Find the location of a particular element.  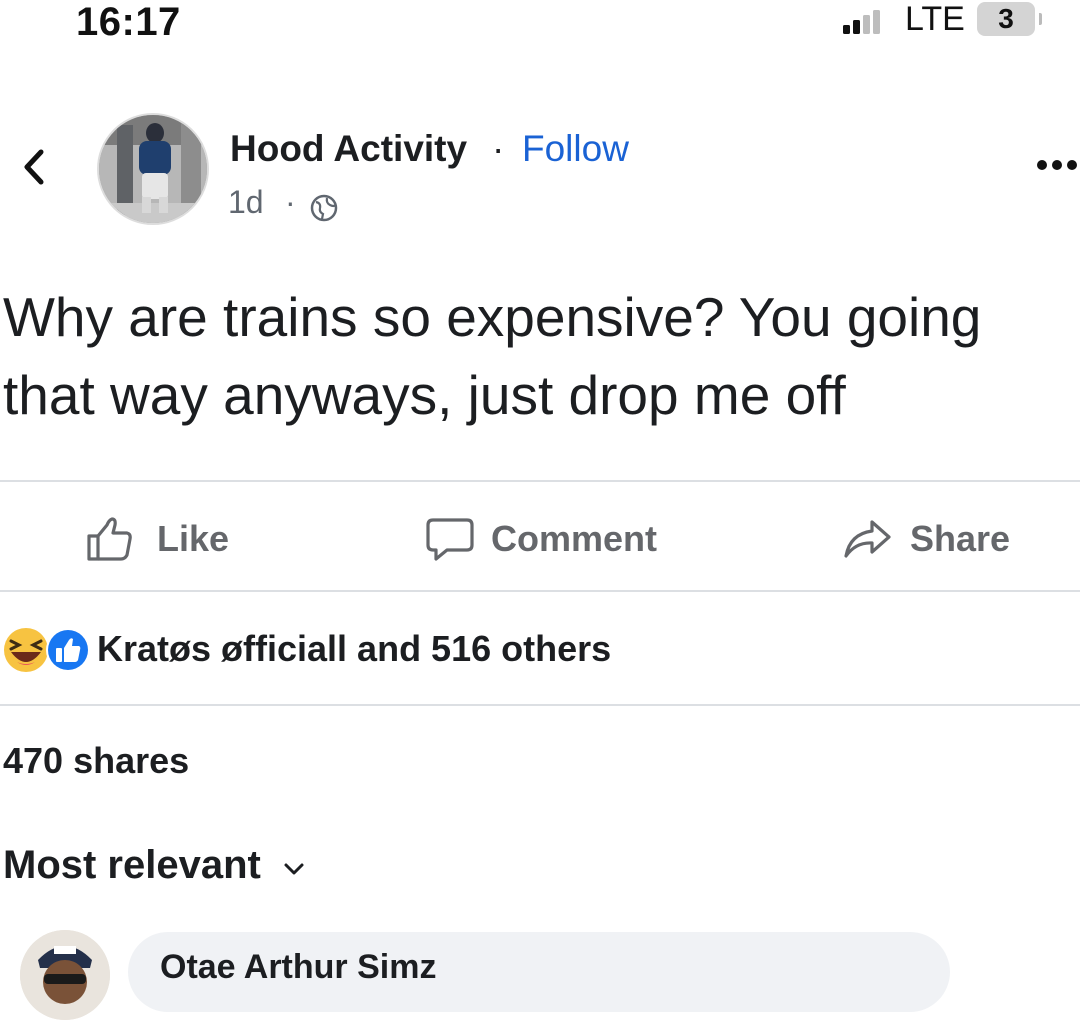

globe-icon is located at coordinates (324, 208).